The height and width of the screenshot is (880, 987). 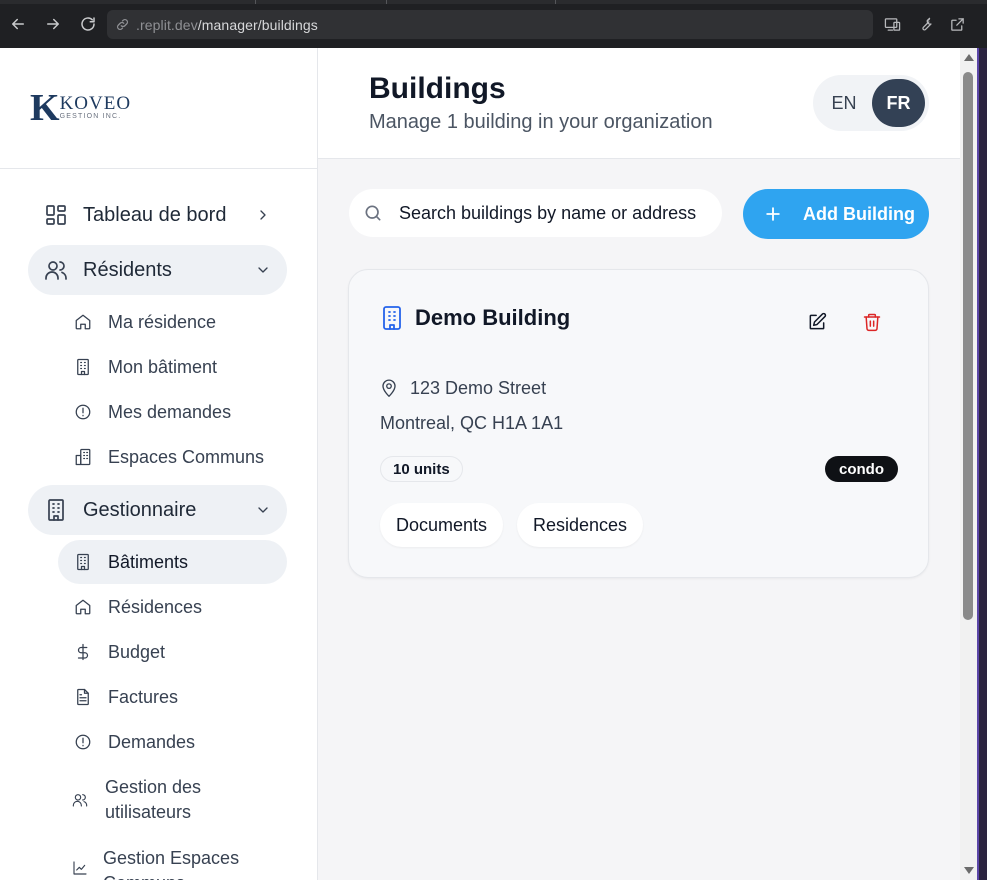 I want to click on sidebar-item-residences: Résidences, so click(x=172, y=607).